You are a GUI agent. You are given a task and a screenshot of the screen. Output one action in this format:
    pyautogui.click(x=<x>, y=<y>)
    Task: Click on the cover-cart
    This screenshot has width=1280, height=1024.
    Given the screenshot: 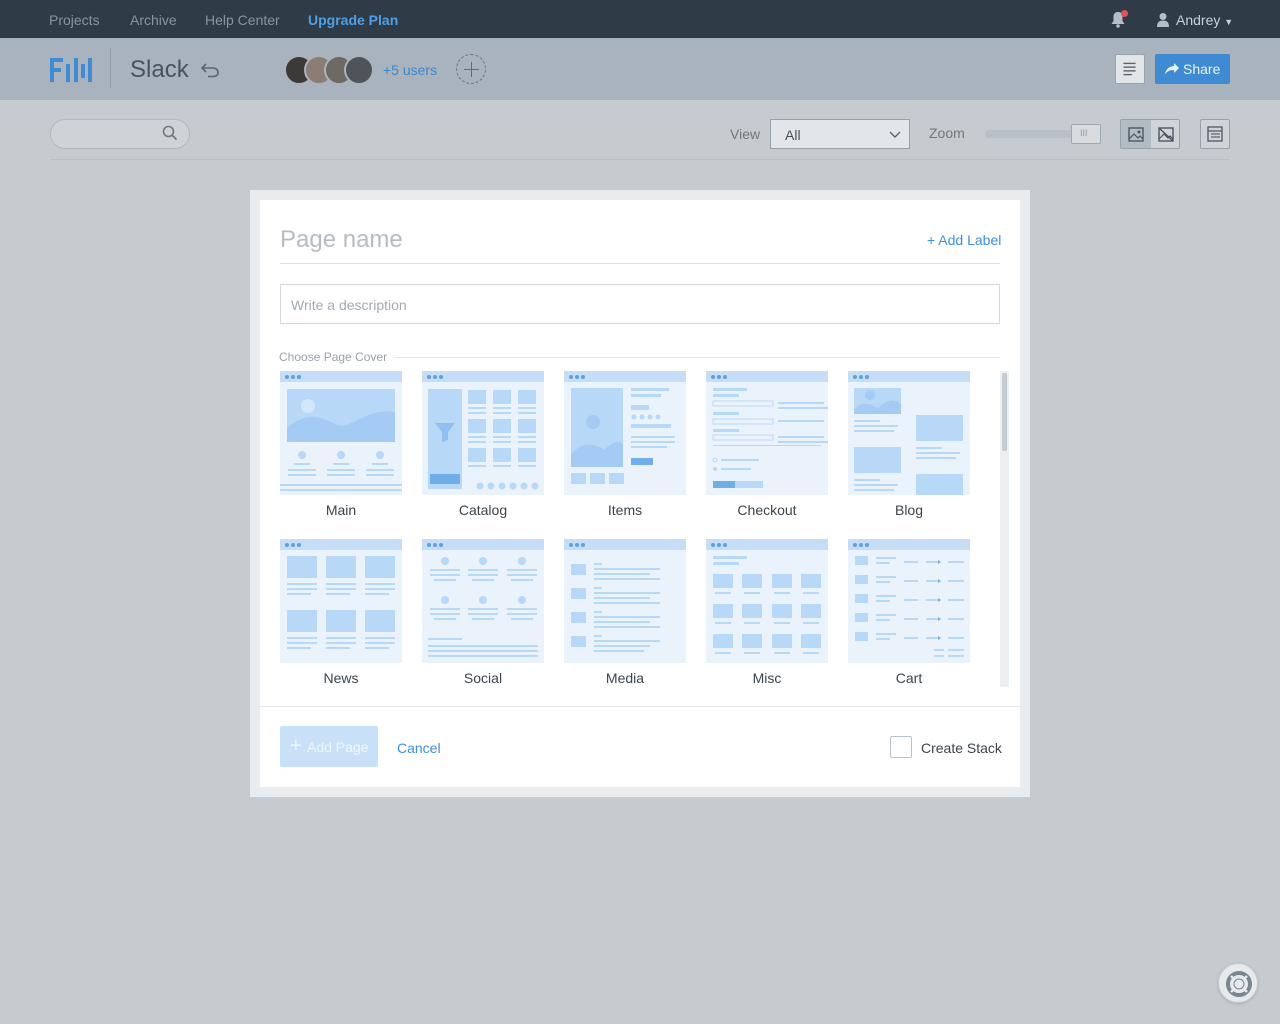 What is the action you would take?
    pyautogui.click(x=909, y=601)
    